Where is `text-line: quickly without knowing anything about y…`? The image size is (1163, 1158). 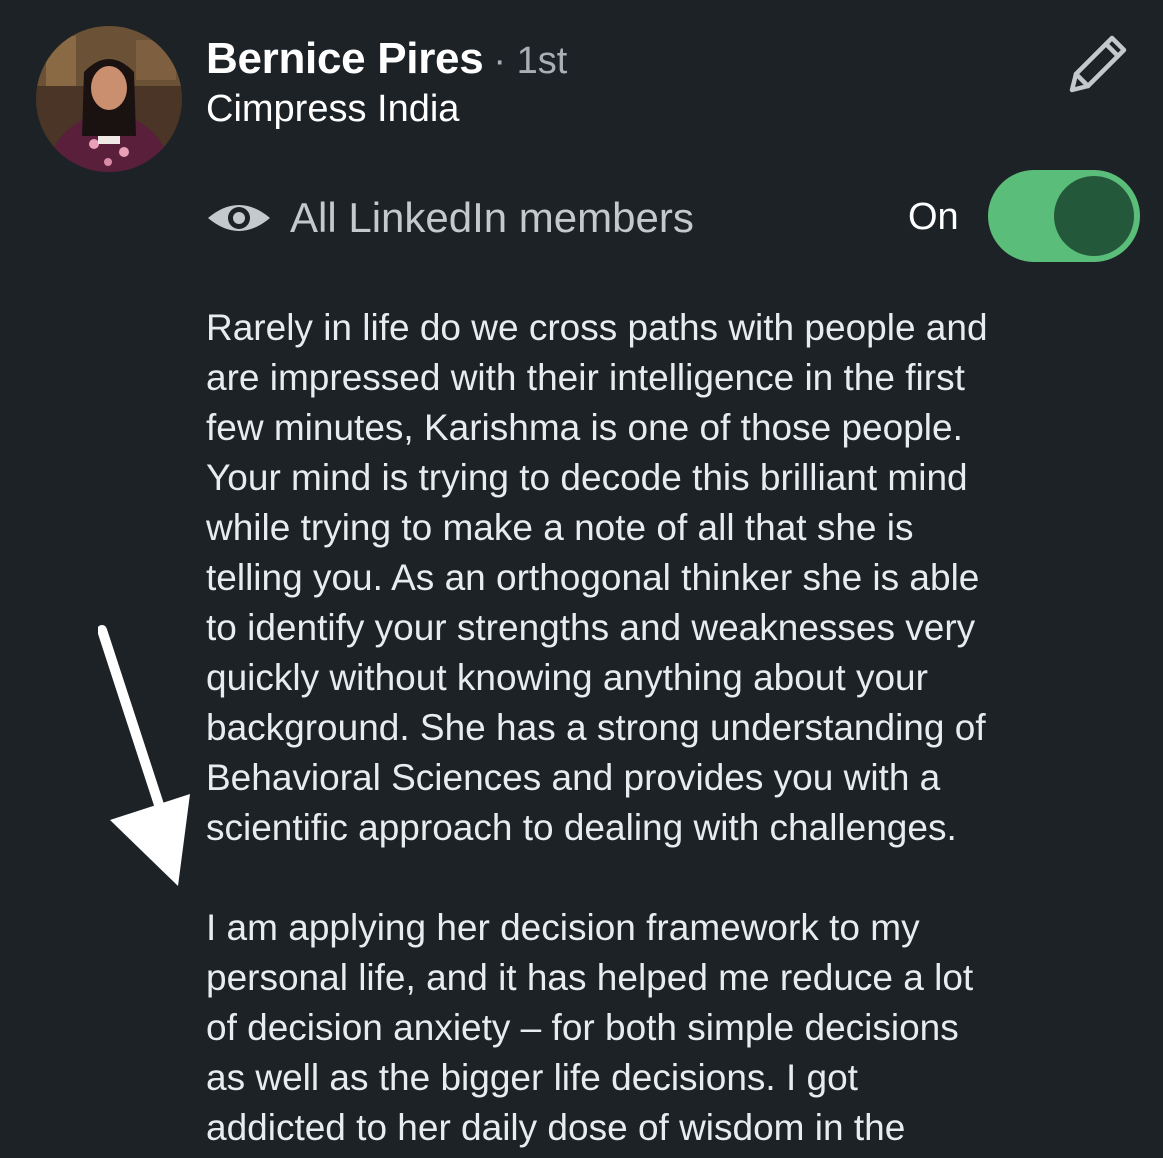 text-line: quickly without knowing anything about y… is located at coordinates (567, 677).